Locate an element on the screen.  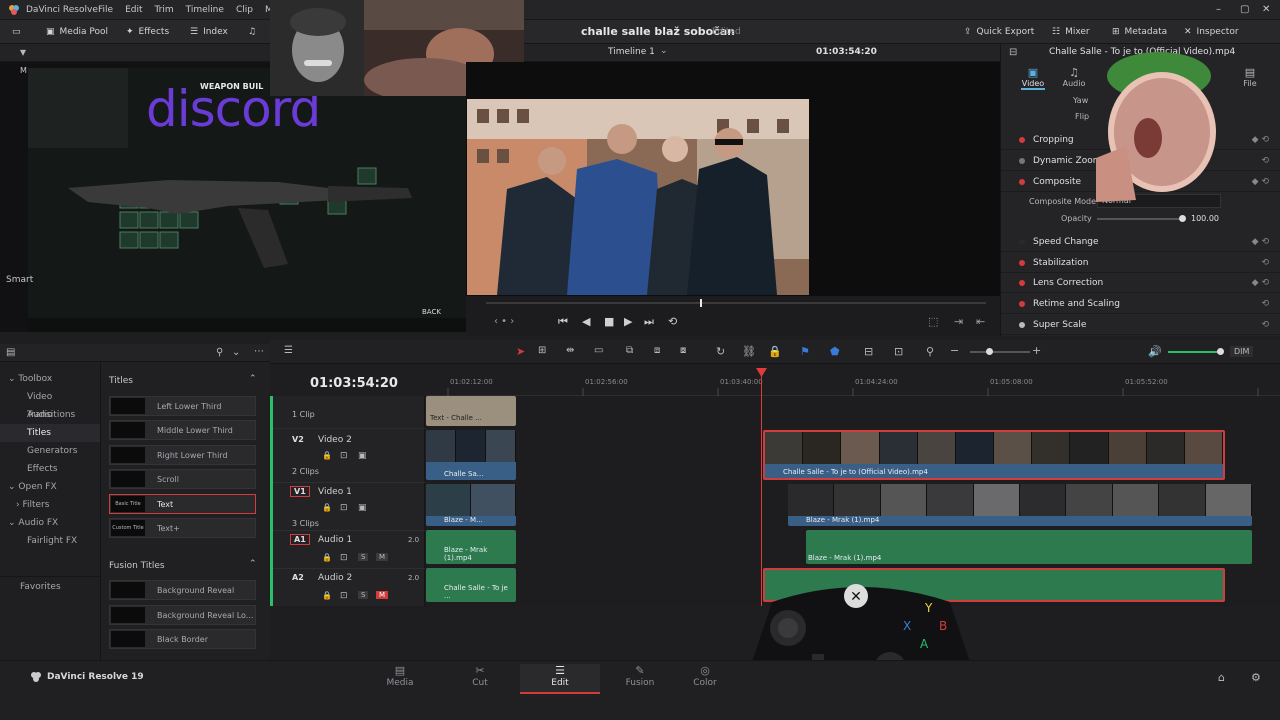
tree-openfx: ⌄ Open FX is located at coordinates (50, 487).